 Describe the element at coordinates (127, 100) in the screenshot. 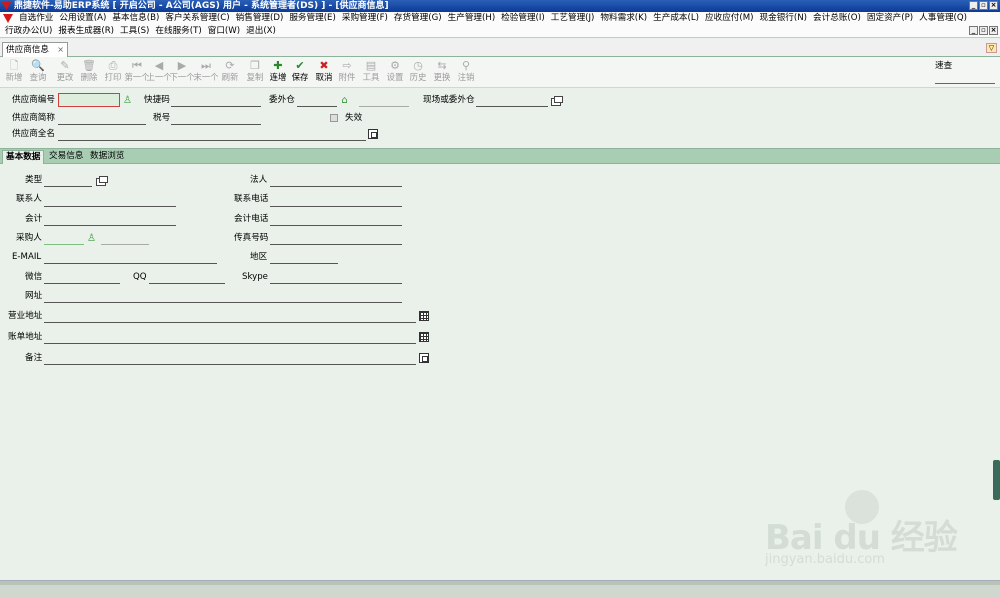

I see `lookup-person-icon: ♙` at that location.